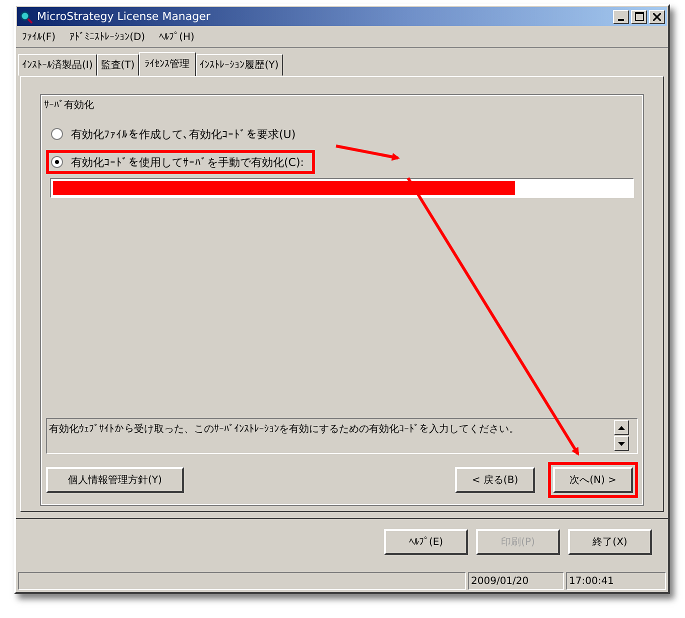 This screenshot has height=618, width=685. What do you see at coordinates (180, 162) in the screenshot?
I see `radio-option: 有効化ｺｰﾄﾞを使用してｻｰﾊﾞを手動で有効化(C):` at bounding box center [180, 162].